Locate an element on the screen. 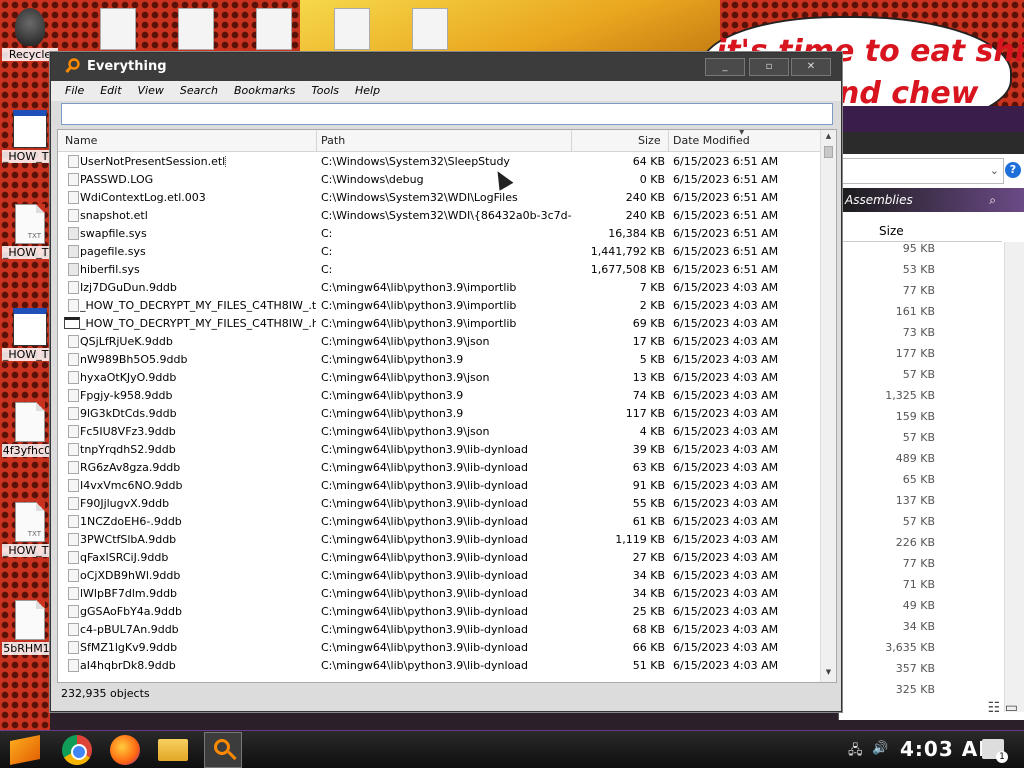 The width and height of the screenshot is (1024, 768). cell-name: 3PWCtfSlbA.9ddb is located at coordinates (198, 539).